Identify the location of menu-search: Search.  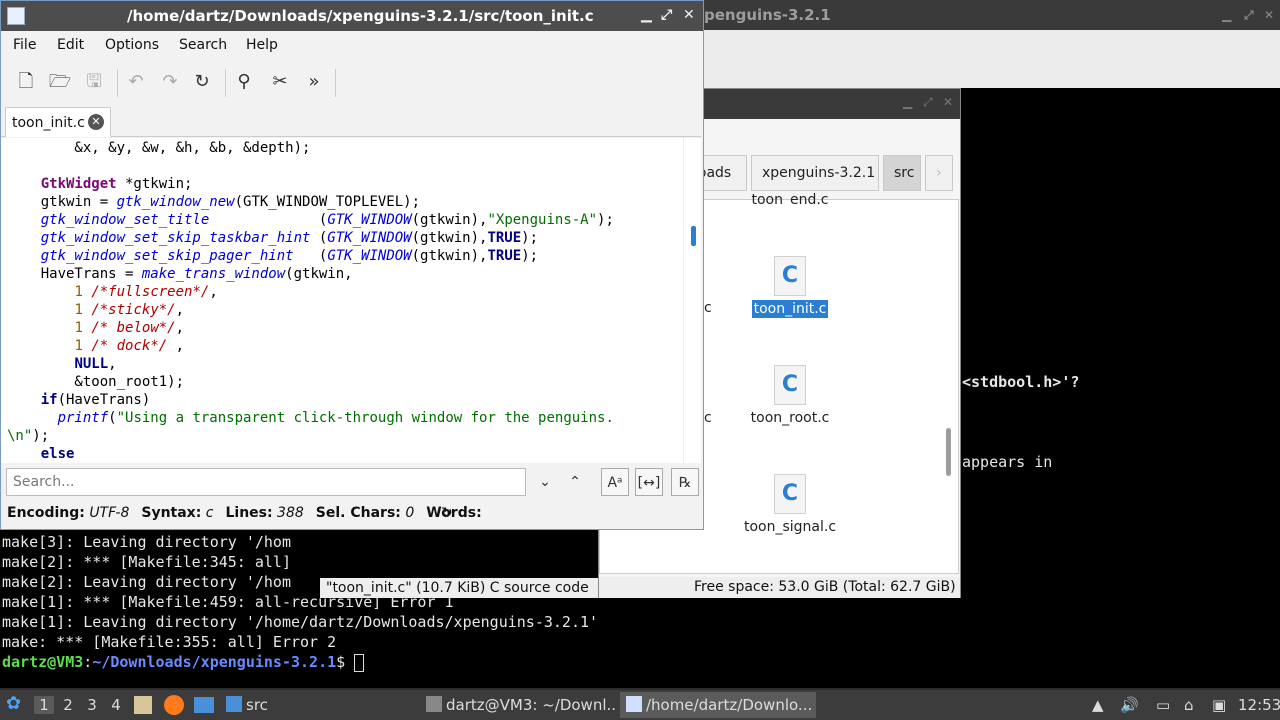
(203, 45).